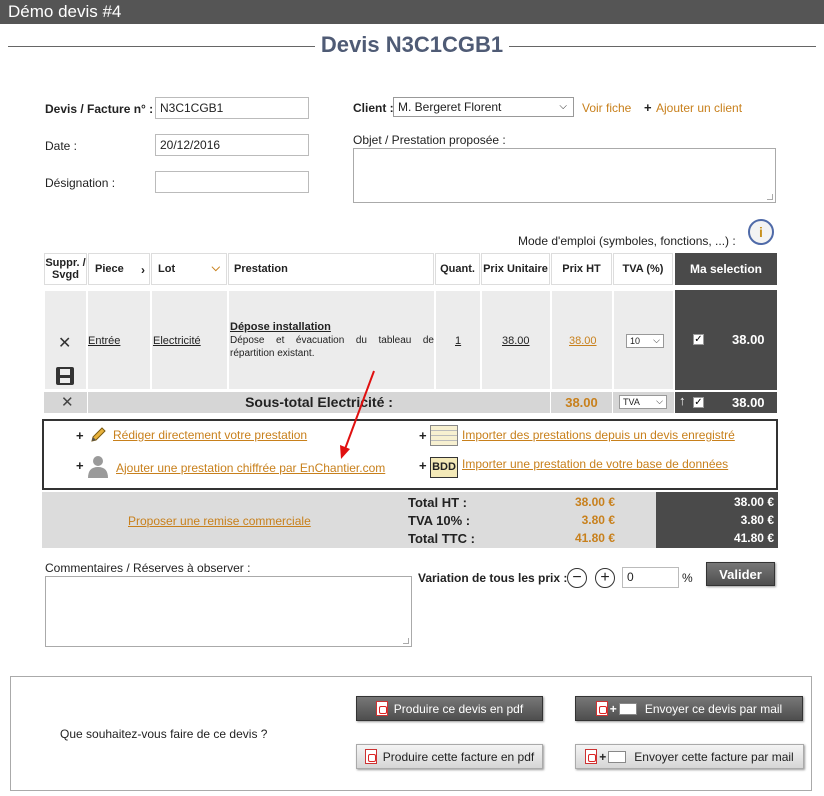  What do you see at coordinates (444, 435) in the screenshot?
I see `spreadsheet-icon` at bounding box center [444, 435].